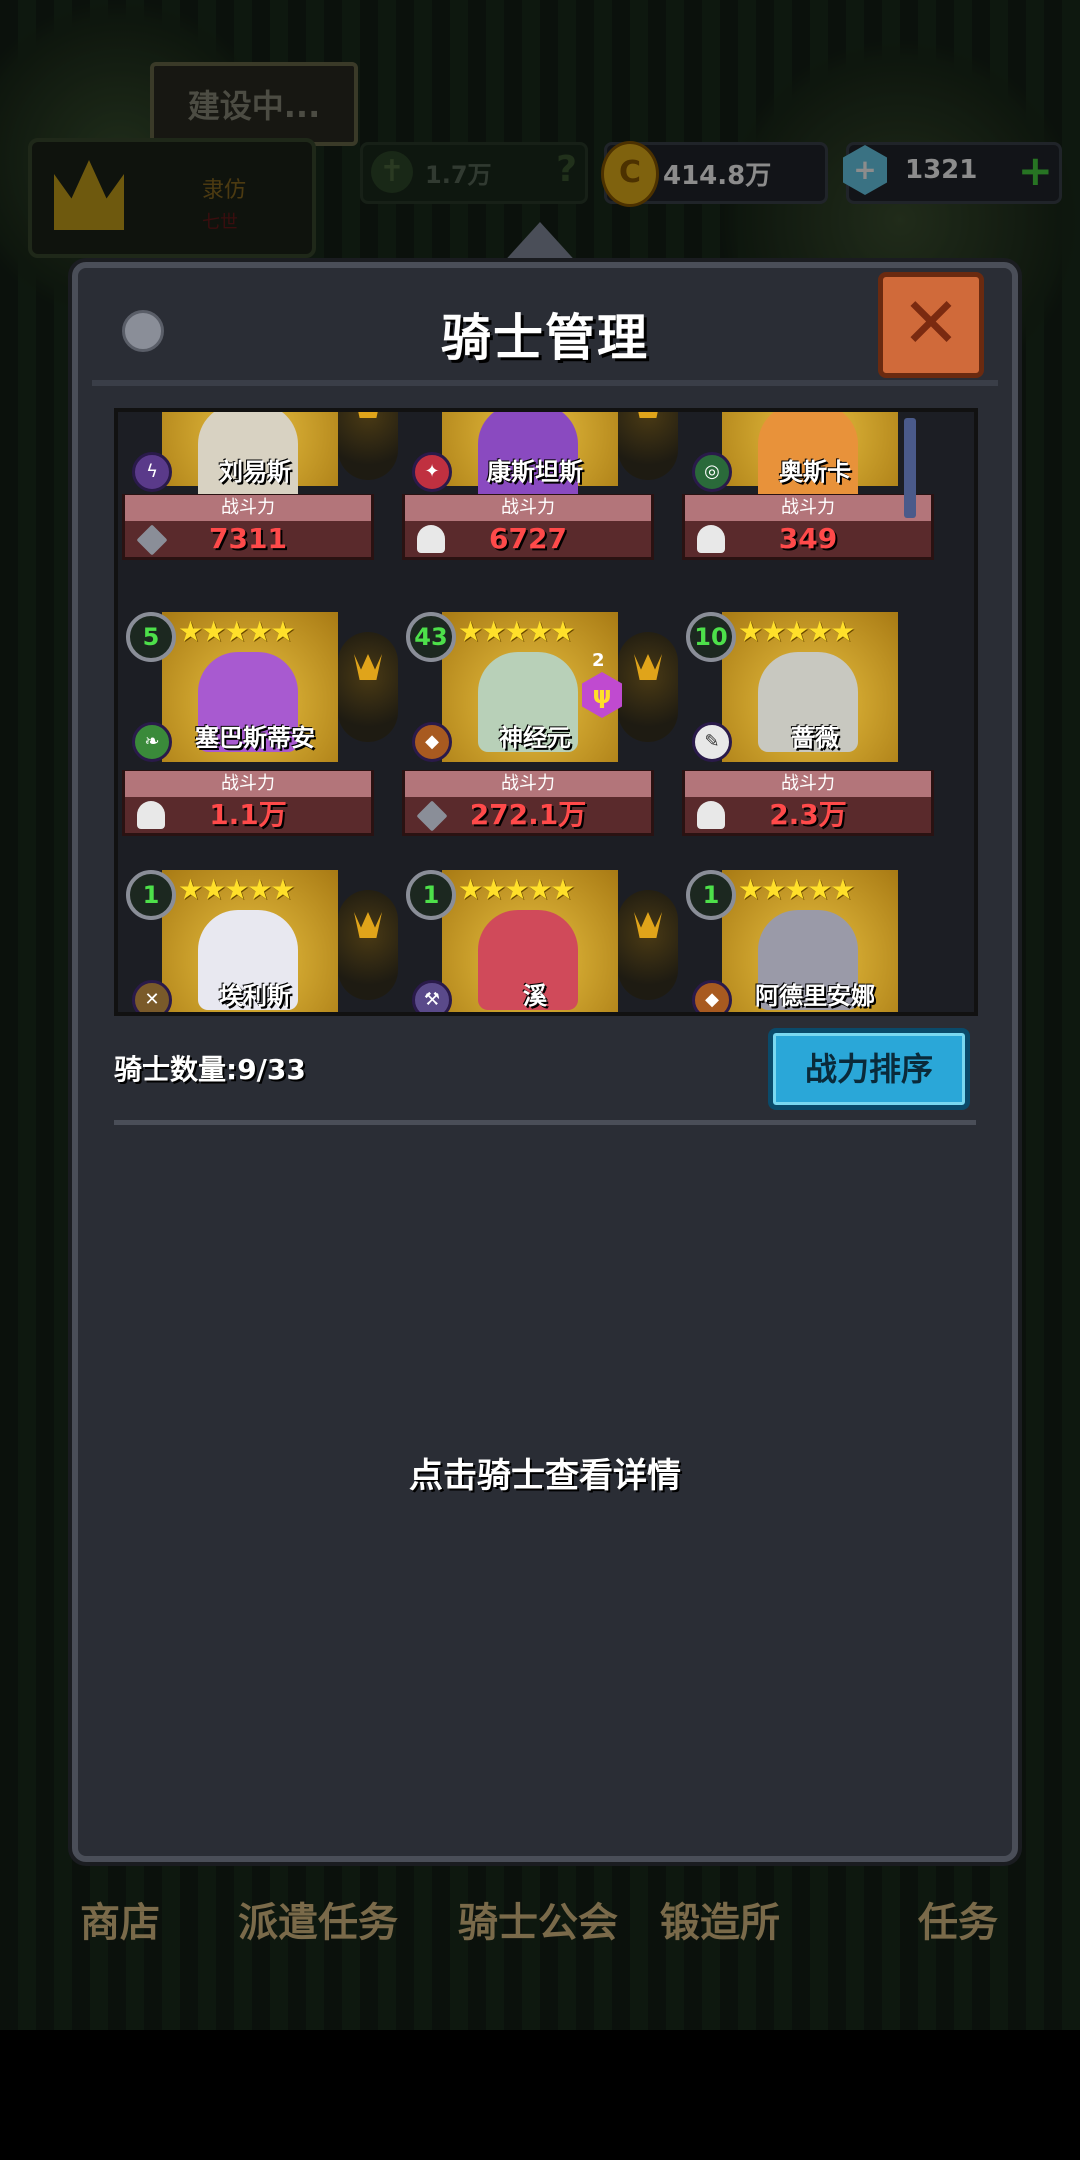 This screenshot has width=1080, height=2160. Describe the element at coordinates (535, 996) in the screenshot. I see `knight-name: 溪` at that location.